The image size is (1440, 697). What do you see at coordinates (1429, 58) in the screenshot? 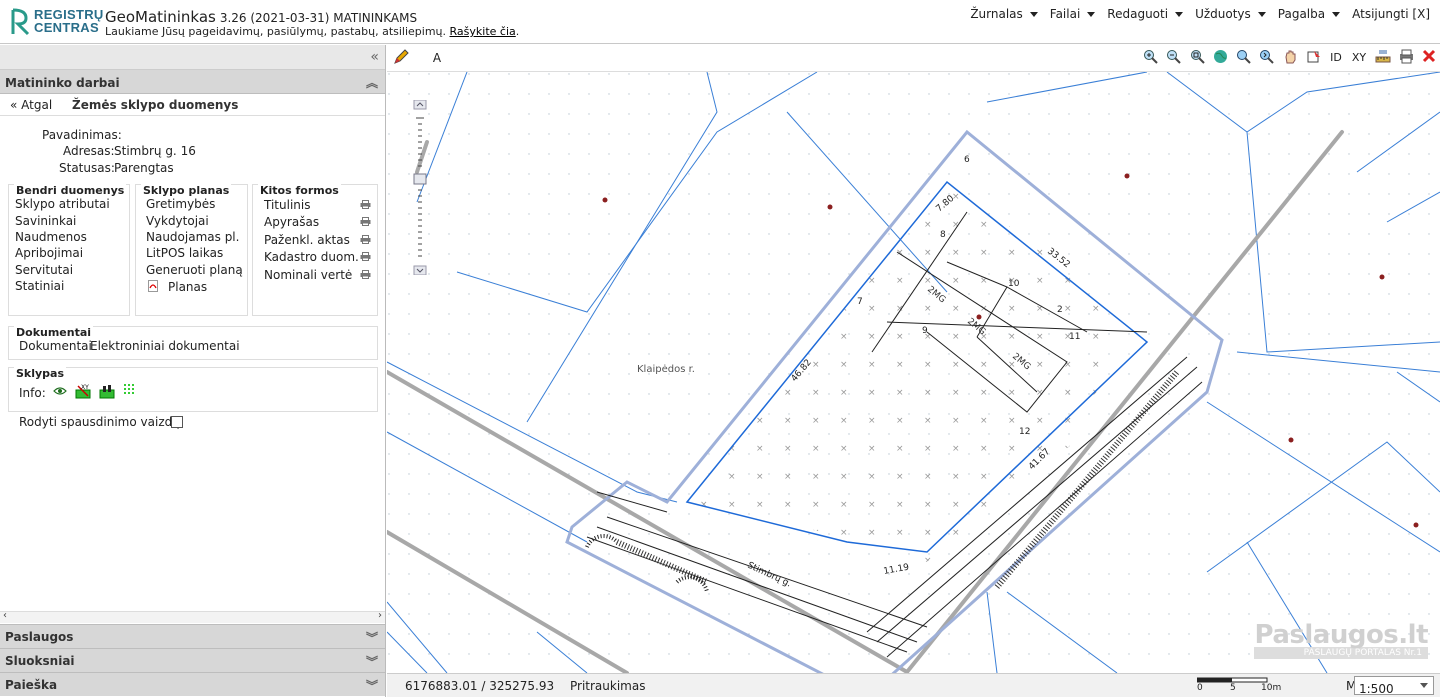
I see `close-icon` at bounding box center [1429, 58].